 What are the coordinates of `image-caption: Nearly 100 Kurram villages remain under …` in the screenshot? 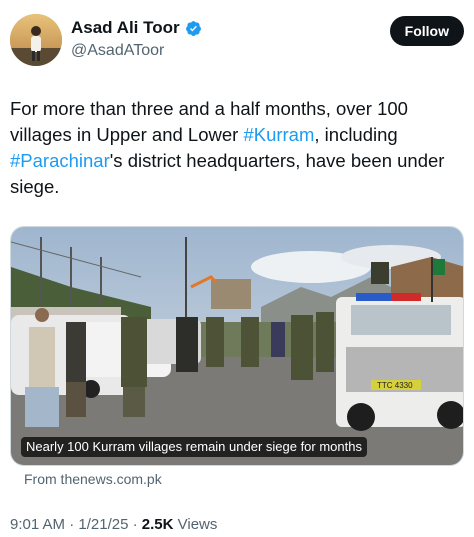 It's located at (194, 447).